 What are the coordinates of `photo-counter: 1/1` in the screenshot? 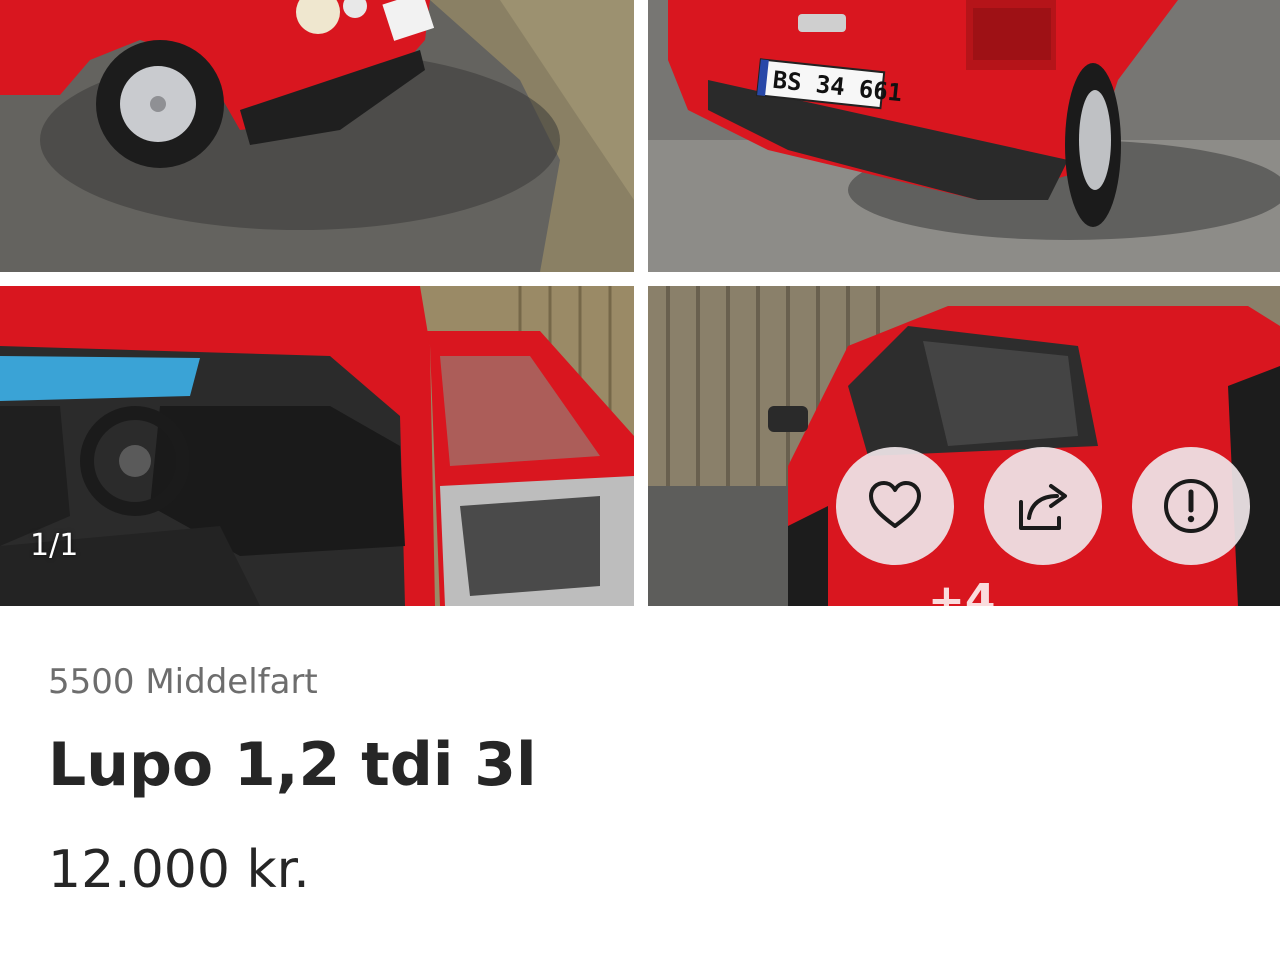 It's located at (54, 545).